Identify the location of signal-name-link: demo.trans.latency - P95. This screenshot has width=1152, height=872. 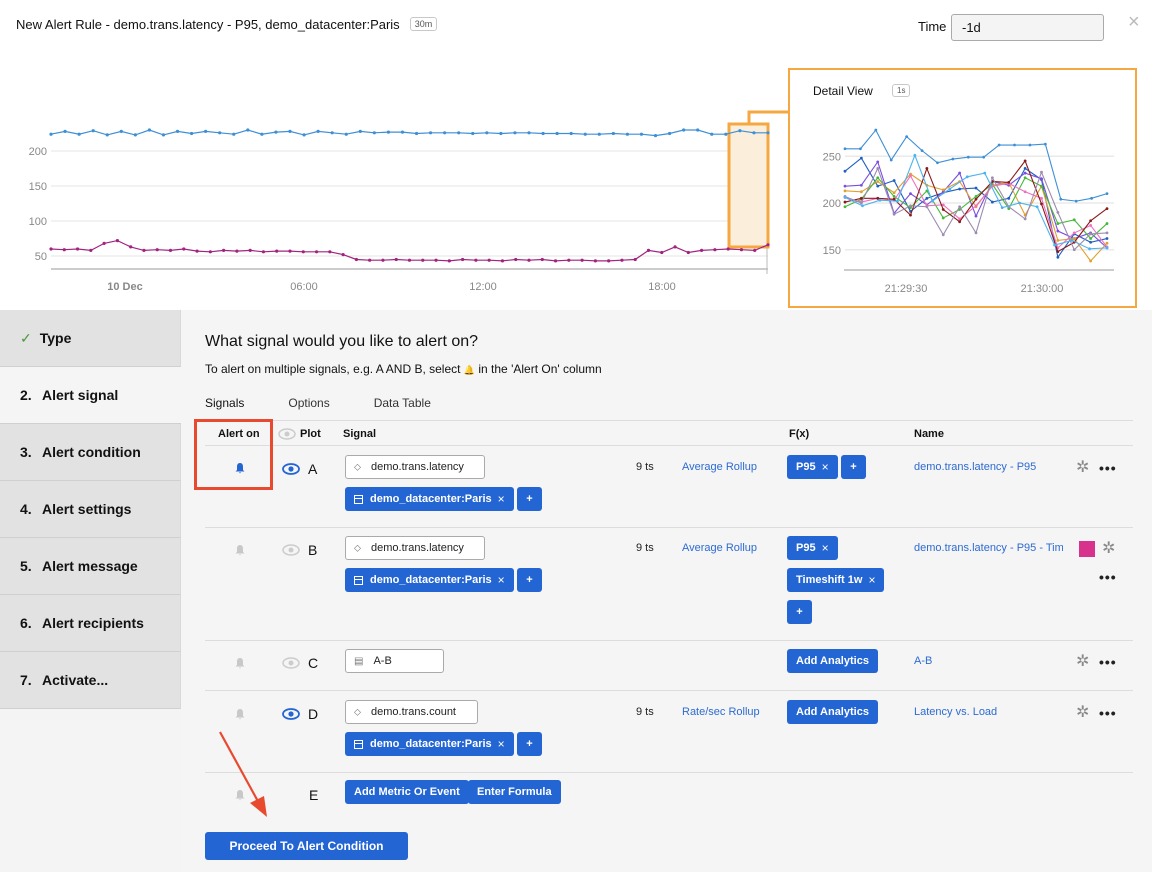
(989, 467).